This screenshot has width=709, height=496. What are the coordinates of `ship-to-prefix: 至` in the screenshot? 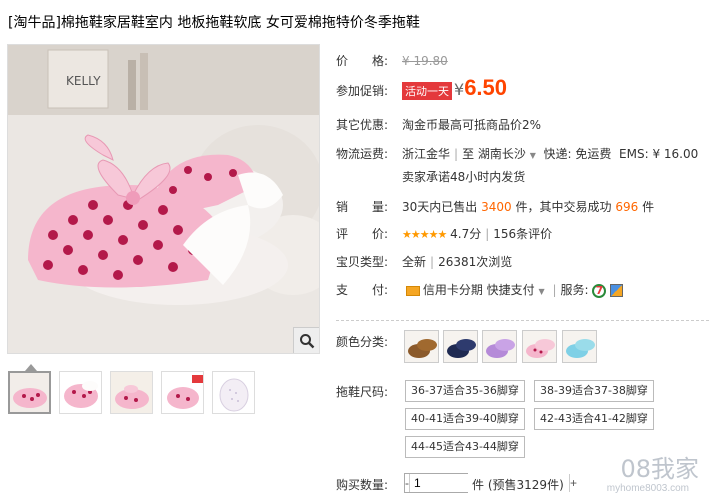 It's located at (468, 154).